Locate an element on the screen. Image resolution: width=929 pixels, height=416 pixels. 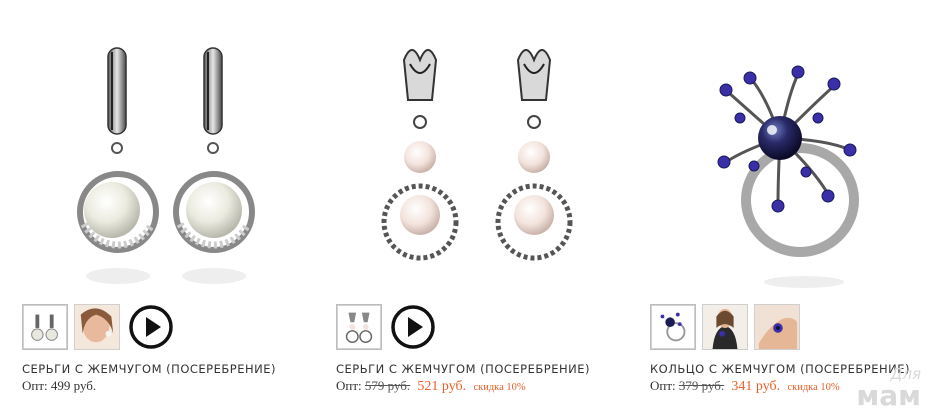
old-price: 579 руб. is located at coordinates (387, 385).